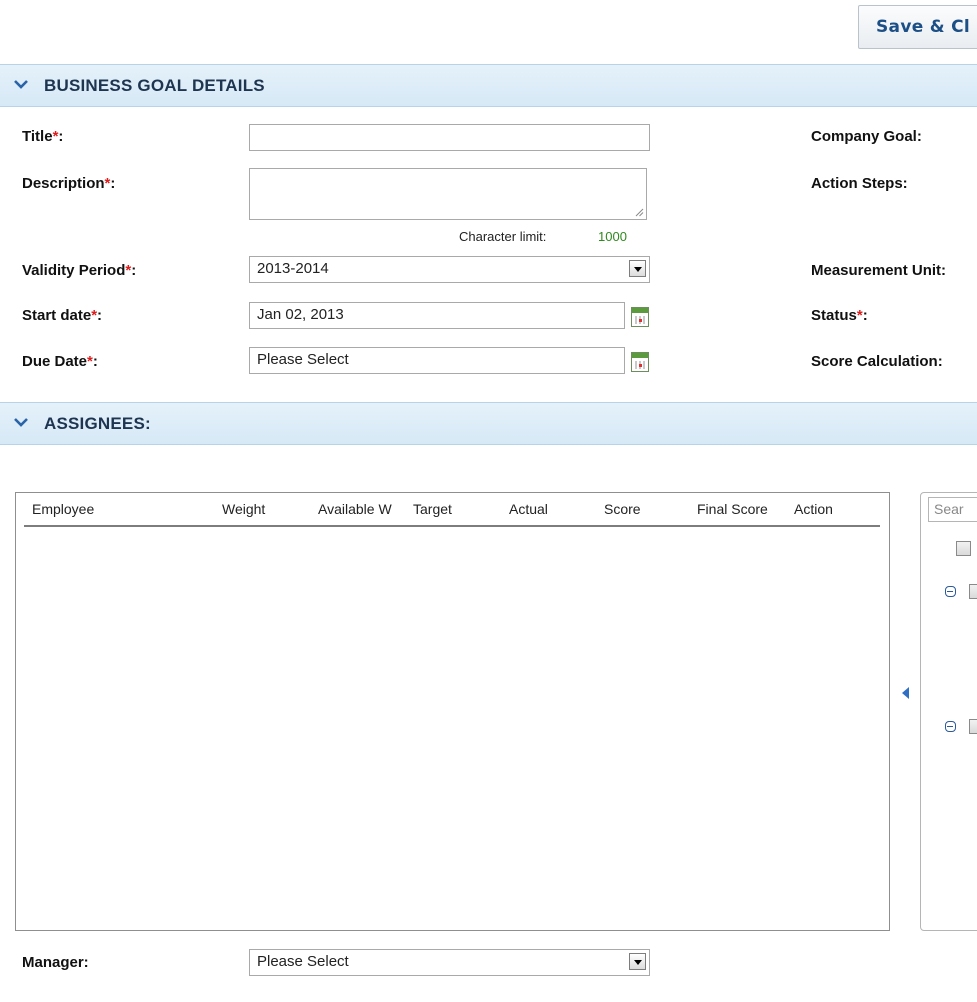 The width and height of the screenshot is (977, 1002). I want to click on due-date-input: Please Select, so click(437, 360).